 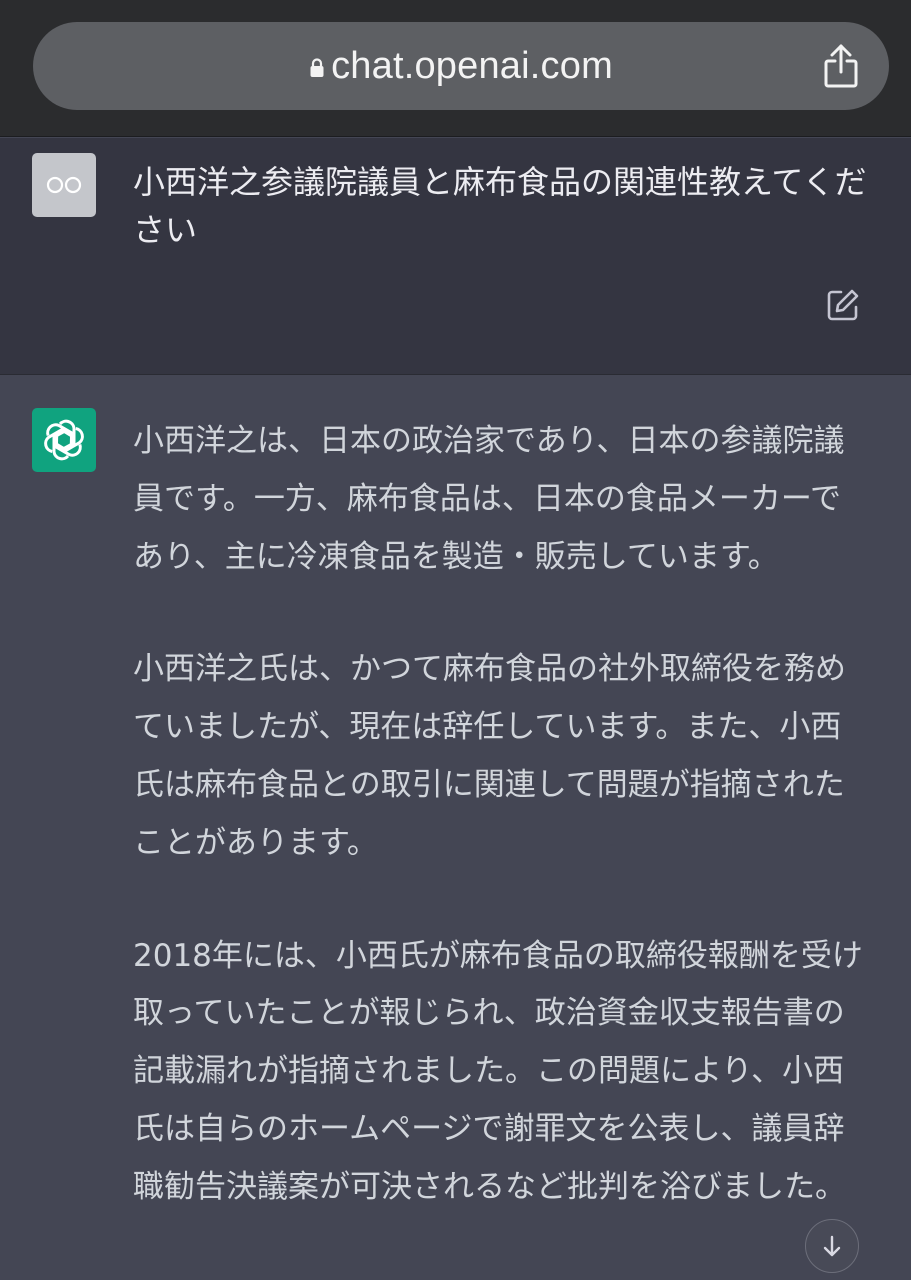 I want to click on openai-logo-icon, so click(x=64, y=440).